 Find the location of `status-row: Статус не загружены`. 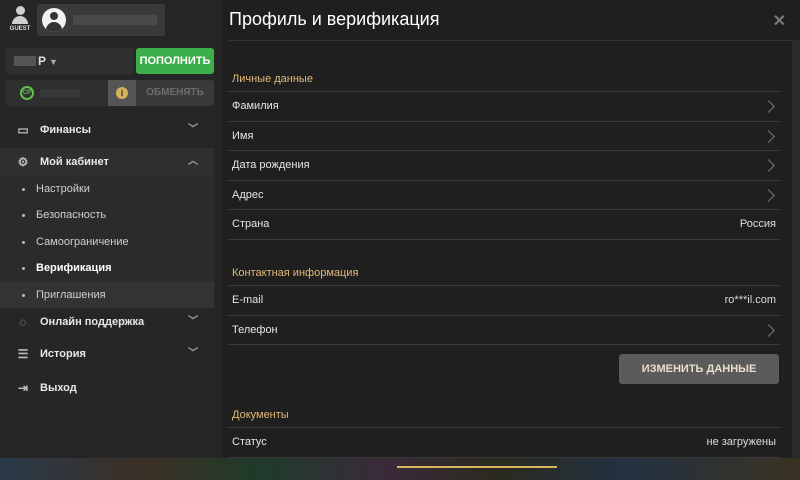

status-row: Статус не загружены is located at coordinates (504, 443).